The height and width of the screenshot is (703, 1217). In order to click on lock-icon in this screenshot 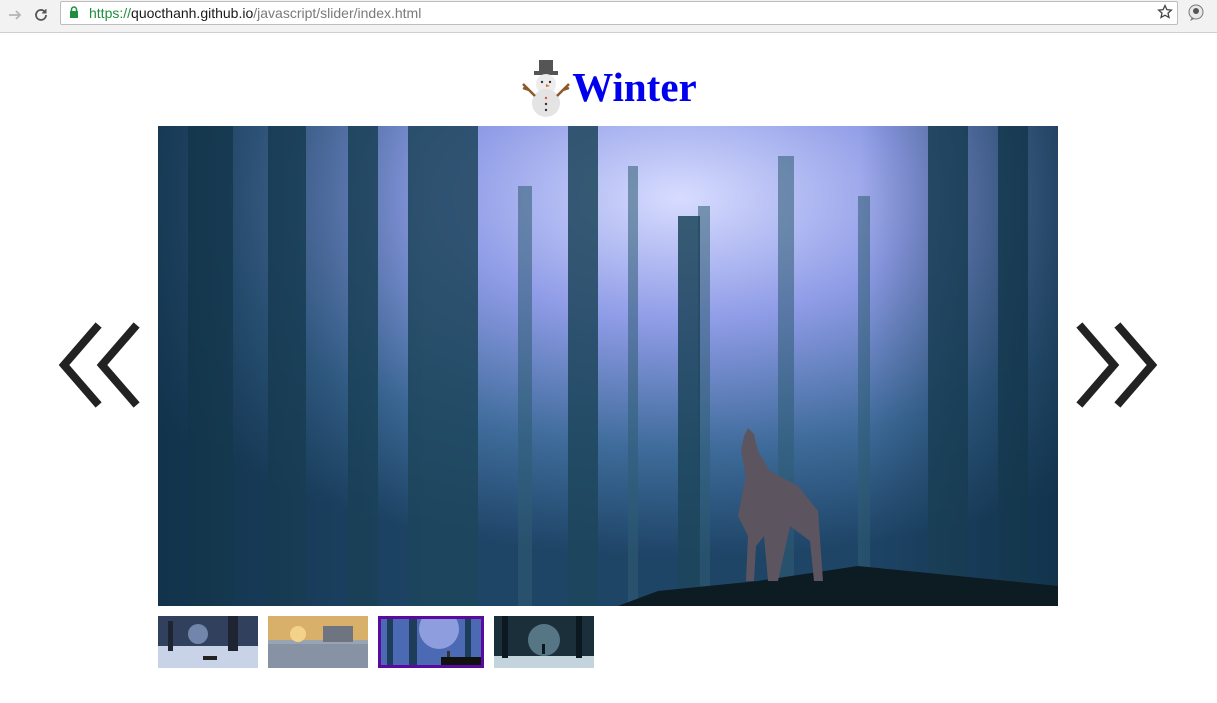, I will do `click(74, 15)`.